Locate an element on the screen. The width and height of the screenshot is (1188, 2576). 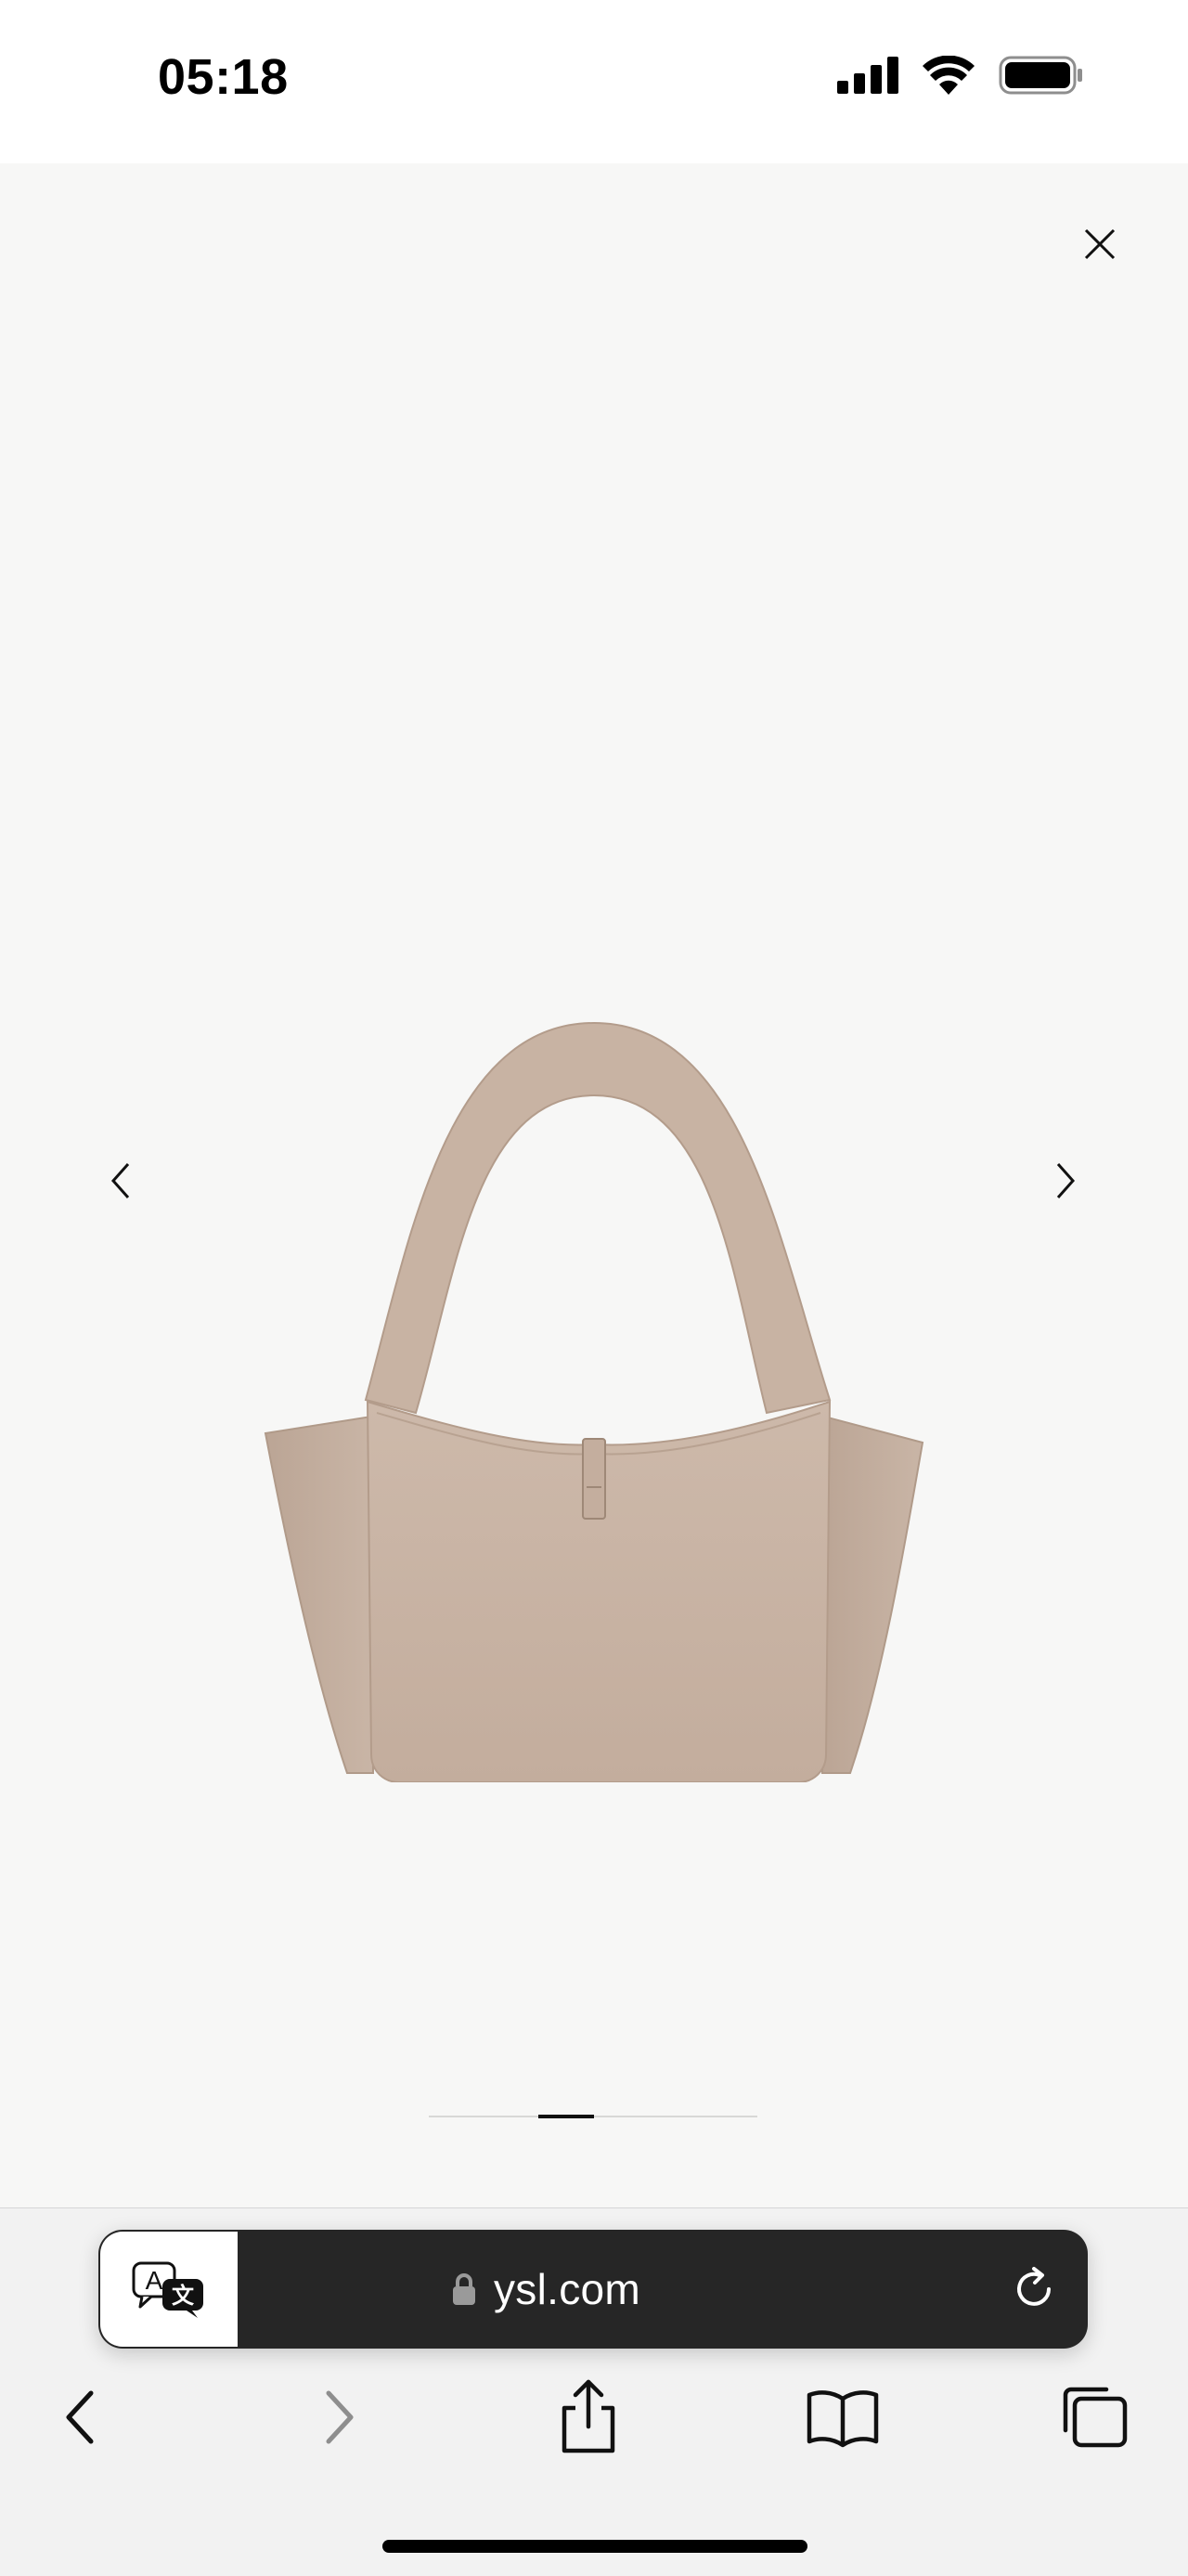
wifi-icon is located at coordinates (949, 75).